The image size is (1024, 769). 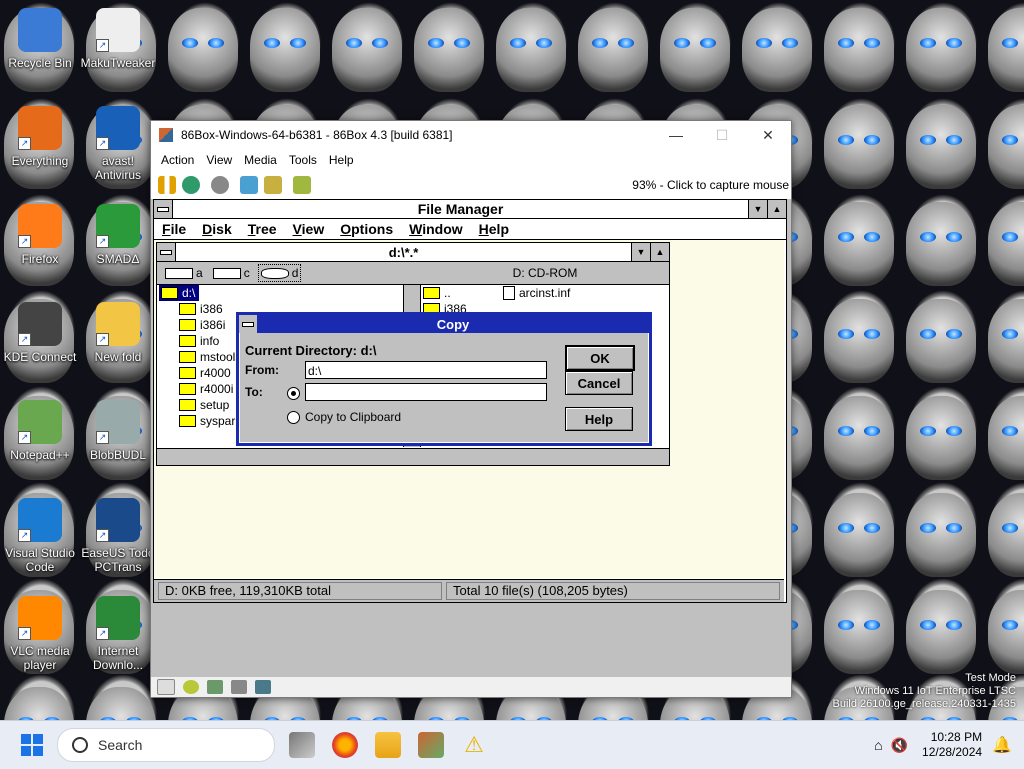 I want to click on power-icon, so click(x=220, y=185).